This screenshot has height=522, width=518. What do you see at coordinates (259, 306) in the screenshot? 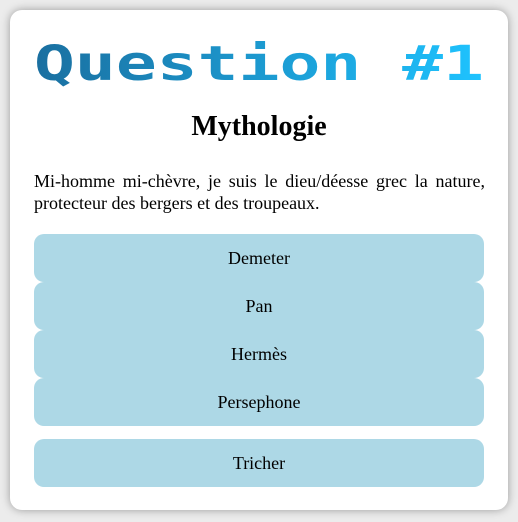
I see `answer-button-2: Pan` at bounding box center [259, 306].